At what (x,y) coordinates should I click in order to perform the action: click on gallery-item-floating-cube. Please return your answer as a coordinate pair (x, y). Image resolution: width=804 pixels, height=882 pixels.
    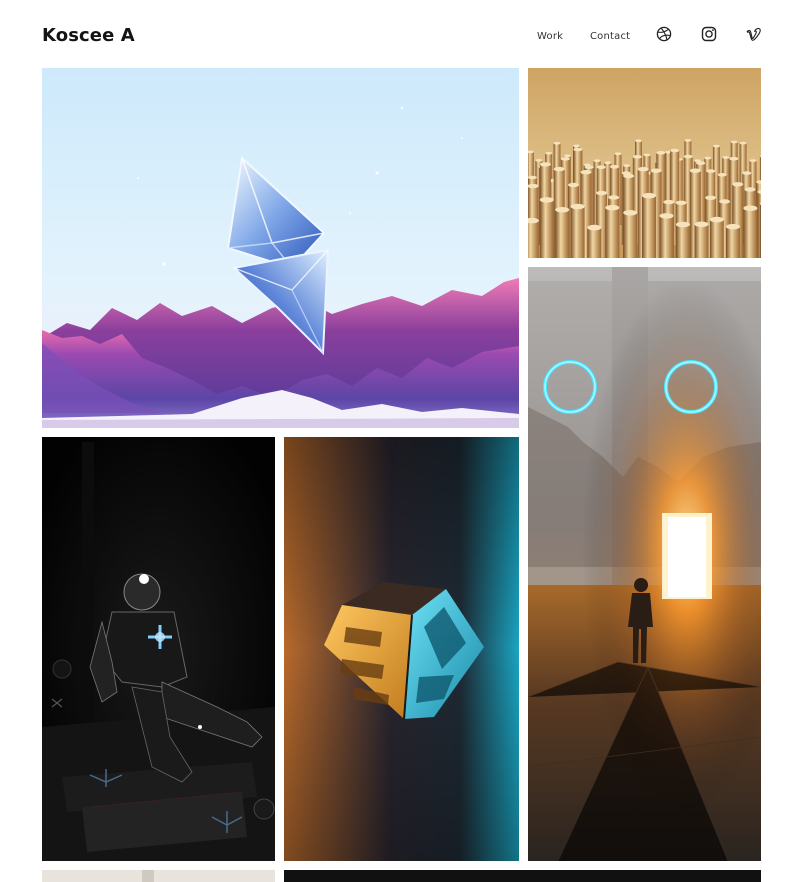
    Looking at the image, I should click on (401, 649).